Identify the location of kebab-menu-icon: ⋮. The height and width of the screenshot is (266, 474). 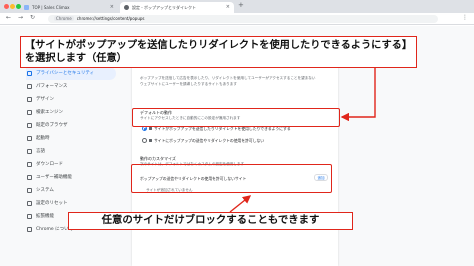
(465, 17).